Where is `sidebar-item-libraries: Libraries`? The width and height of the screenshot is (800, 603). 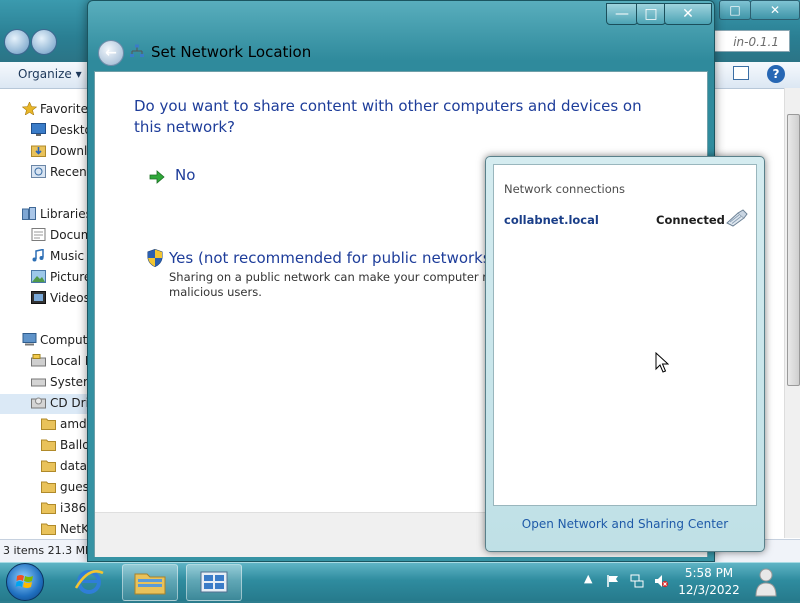 sidebar-item-libraries: Libraries is located at coordinates (66, 214).